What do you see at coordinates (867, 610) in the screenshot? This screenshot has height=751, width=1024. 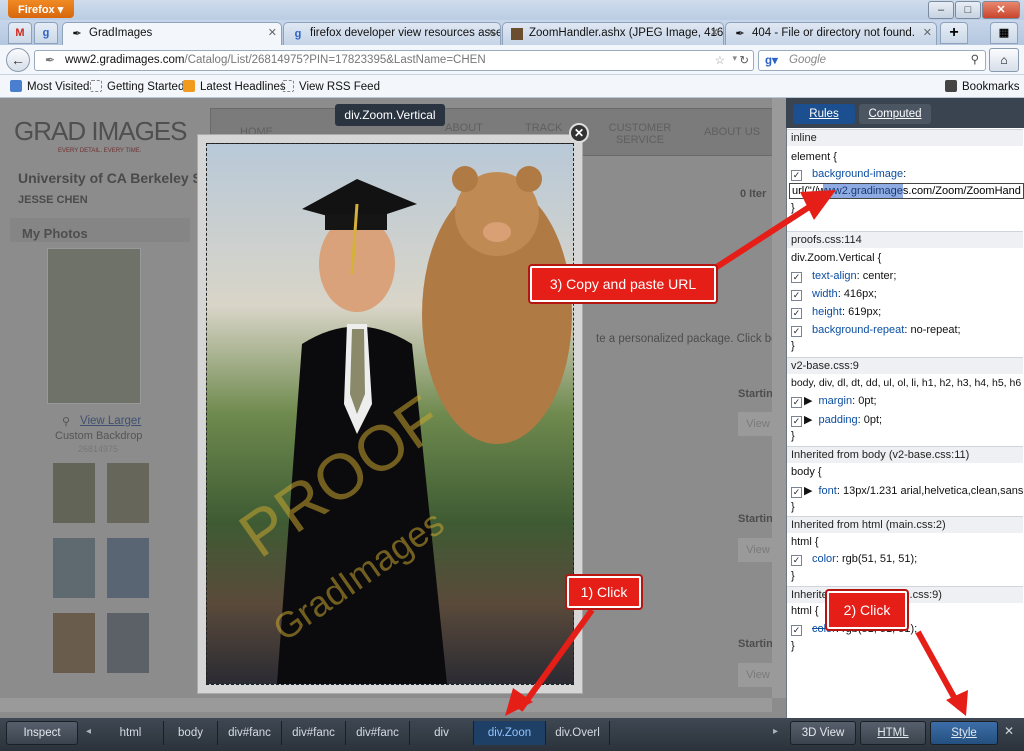 I see `annotation-step2: 2) Click` at bounding box center [867, 610].